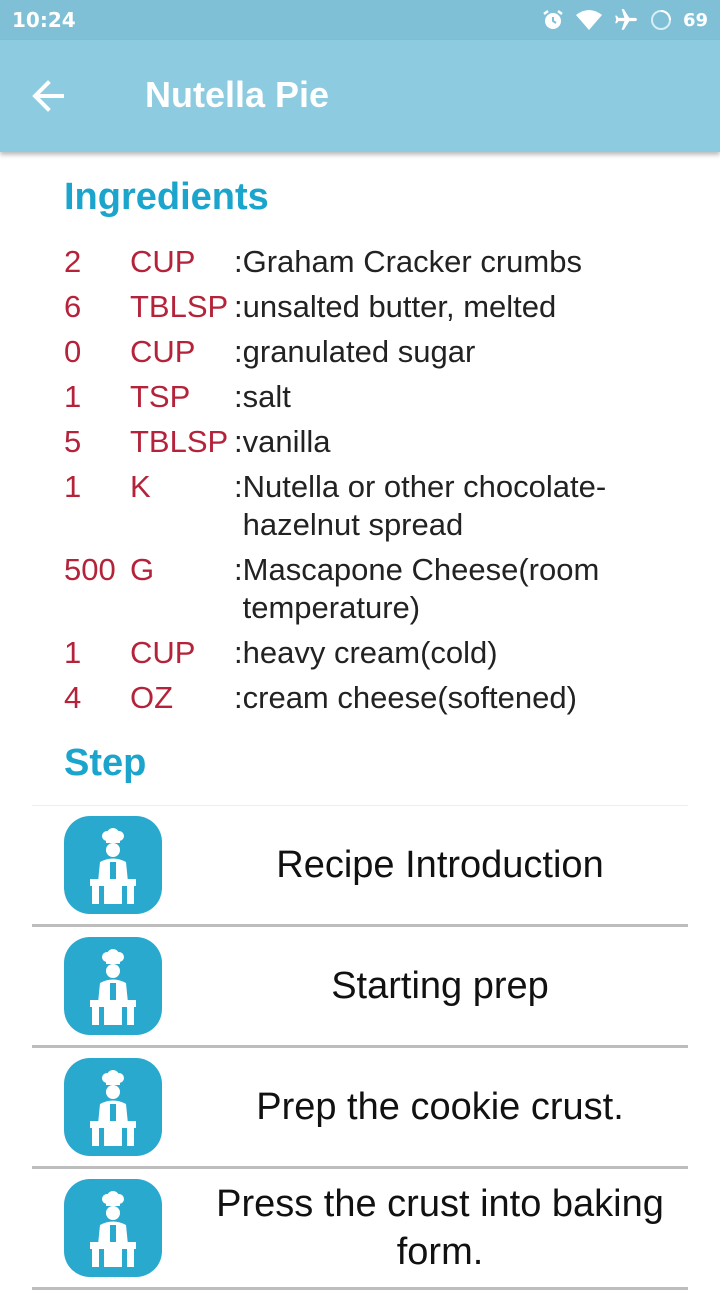  I want to click on ingredient-quantity: 5, so click(73, 441).